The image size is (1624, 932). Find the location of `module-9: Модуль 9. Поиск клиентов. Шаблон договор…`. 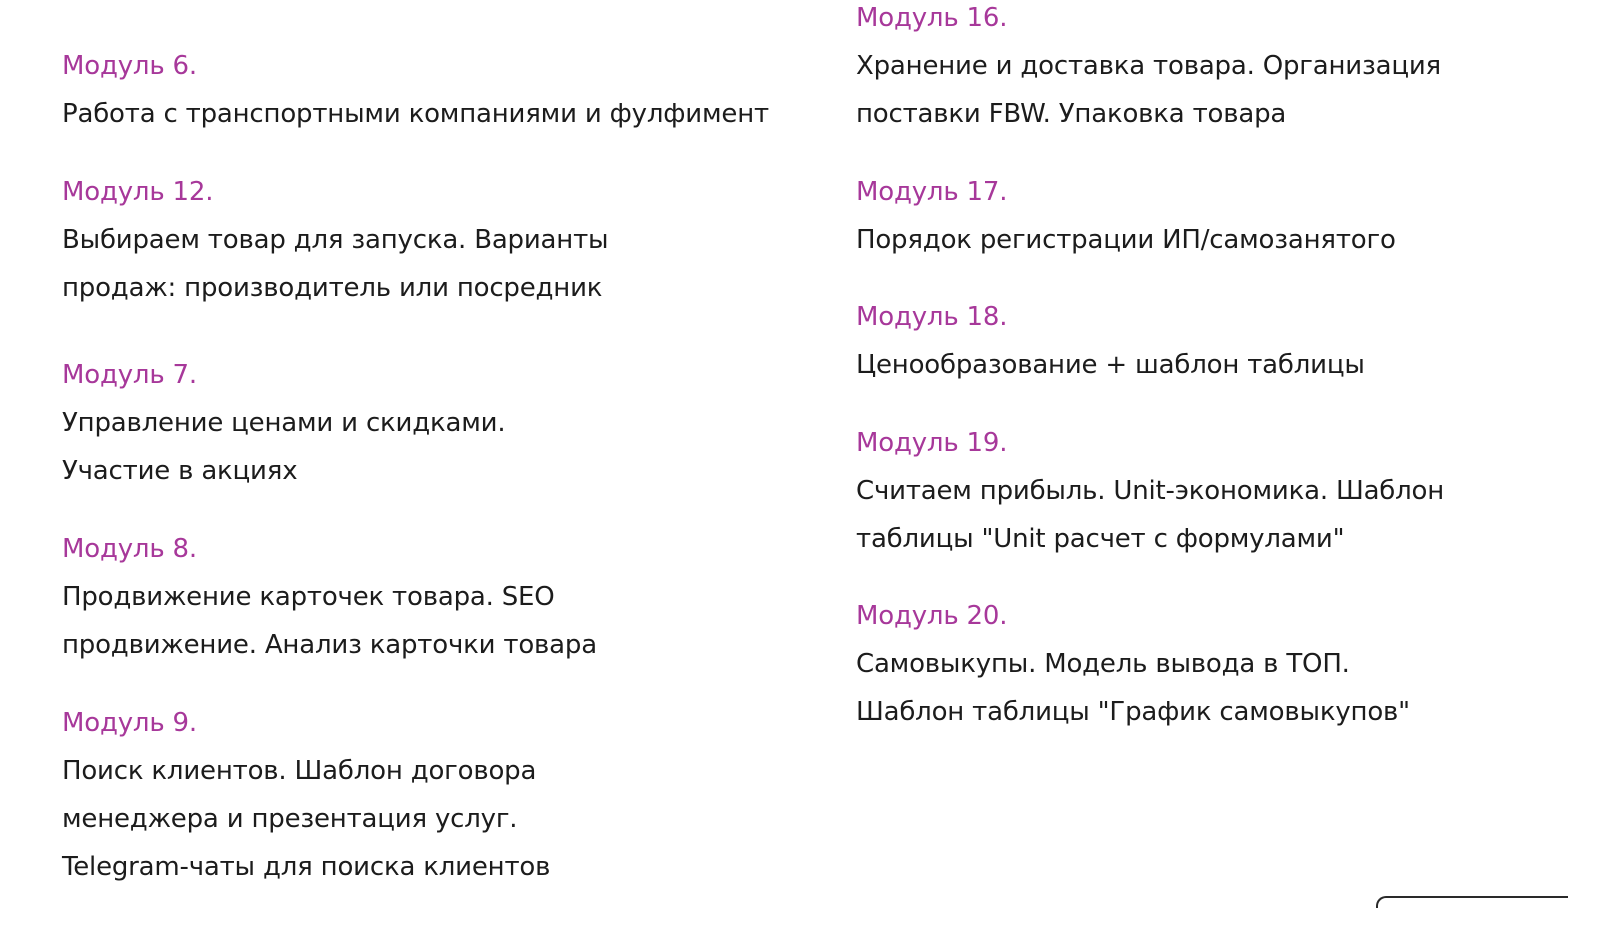

module-9: Модуль 9. Поиск клиентов. Шаблон договор… is located at coordinates (442, 795).